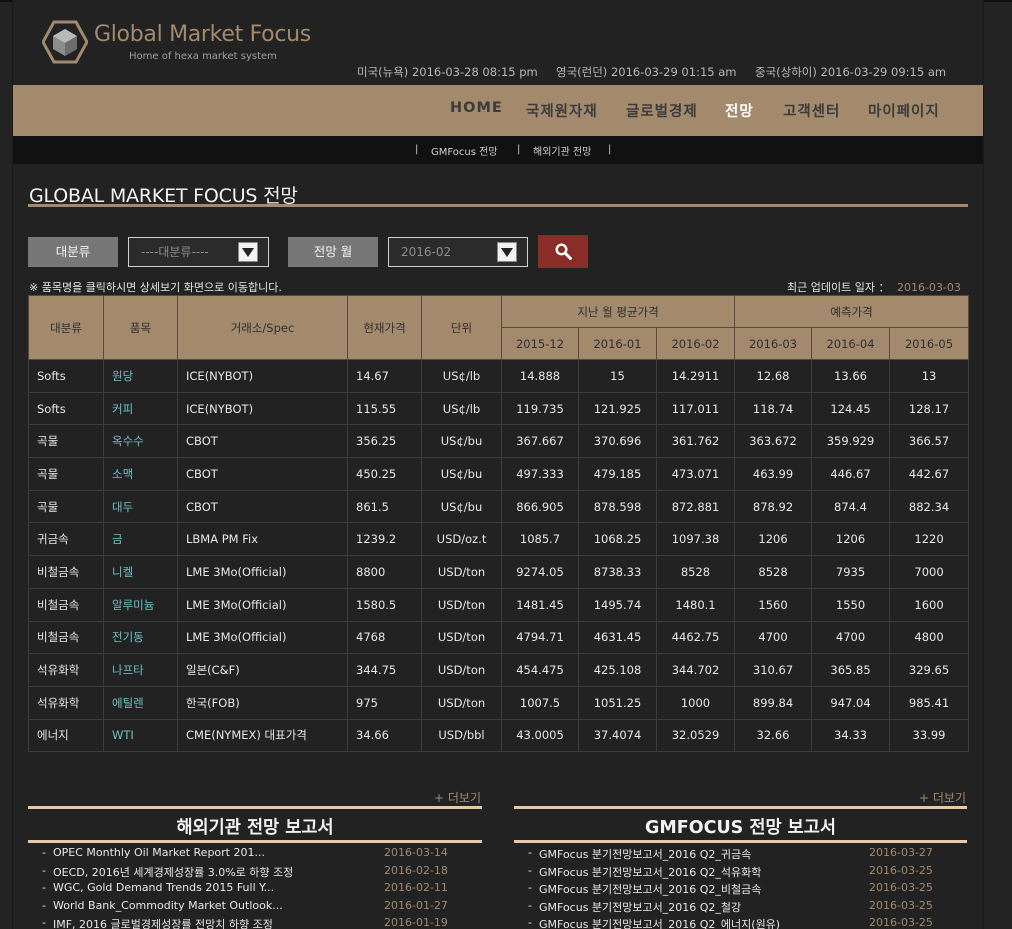 Image resolution: width=1012 pixels, height=929 pixels. Describe the element at coordinates (262, 506) in the screenshot. I see `cell-exchange: CBOT` at that location.